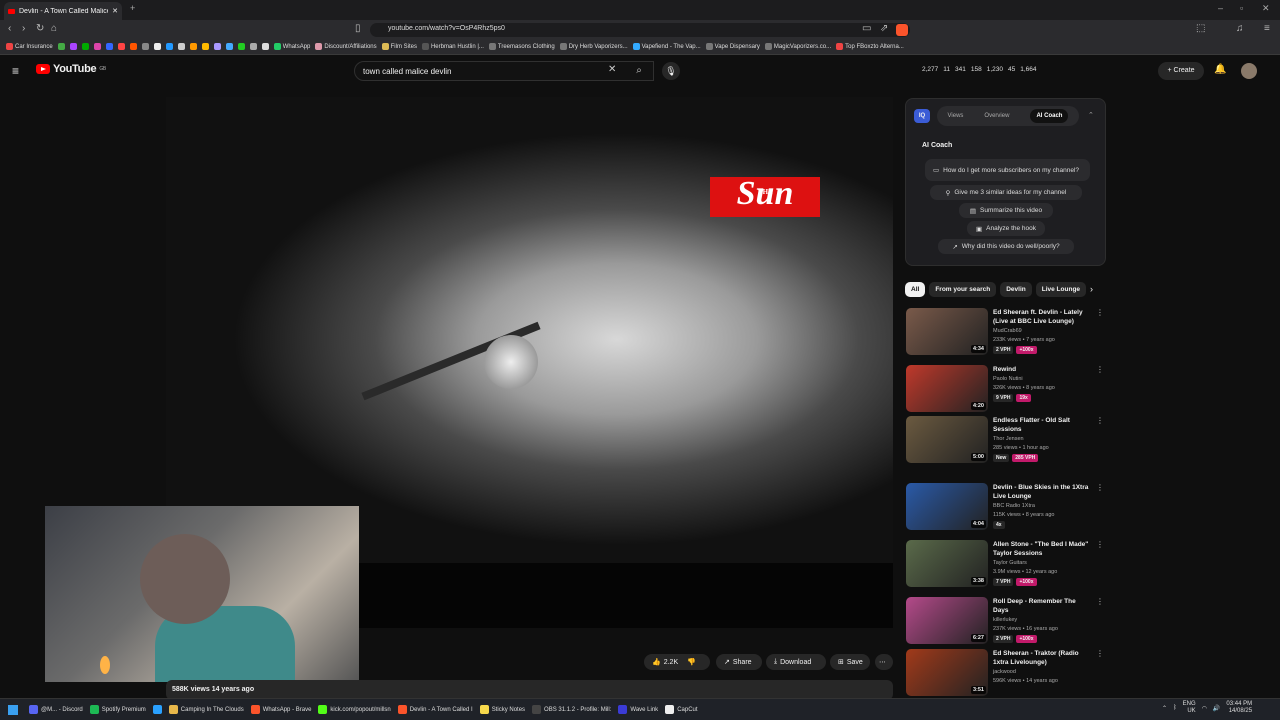 This screenshot has height=720, width=1280. Describe the element at coordinates (902, 30) in the screenshot. I see `brave-shield-icon` at that location.